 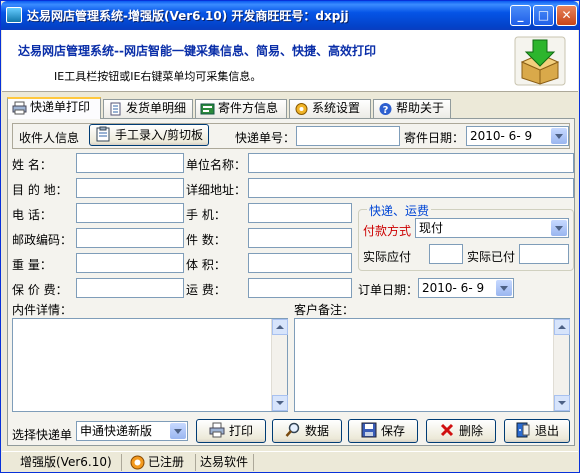 What do you see at coordinates (32, 215) in the screenshot?
I see `phone-label: 电 话：` at bounding box center [32, 215].